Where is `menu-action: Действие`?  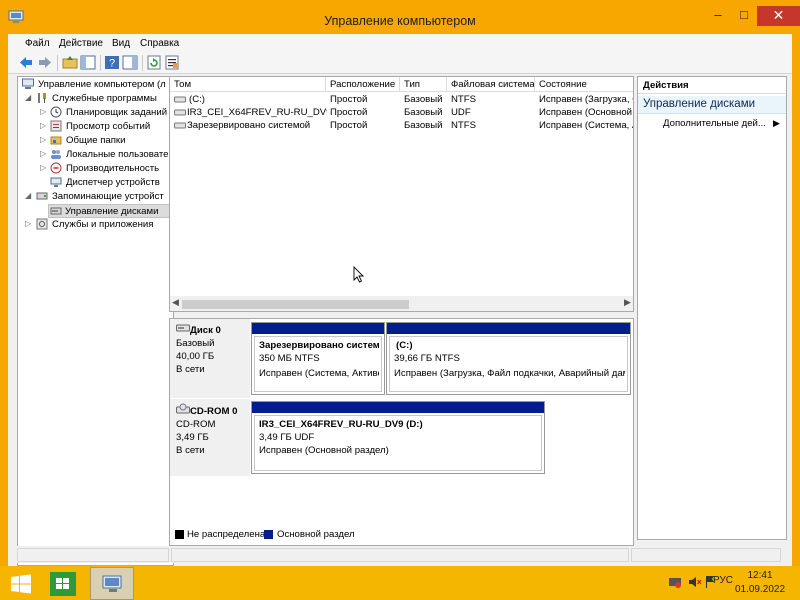
menu-action: Действие is located at coordinates (81, 43).